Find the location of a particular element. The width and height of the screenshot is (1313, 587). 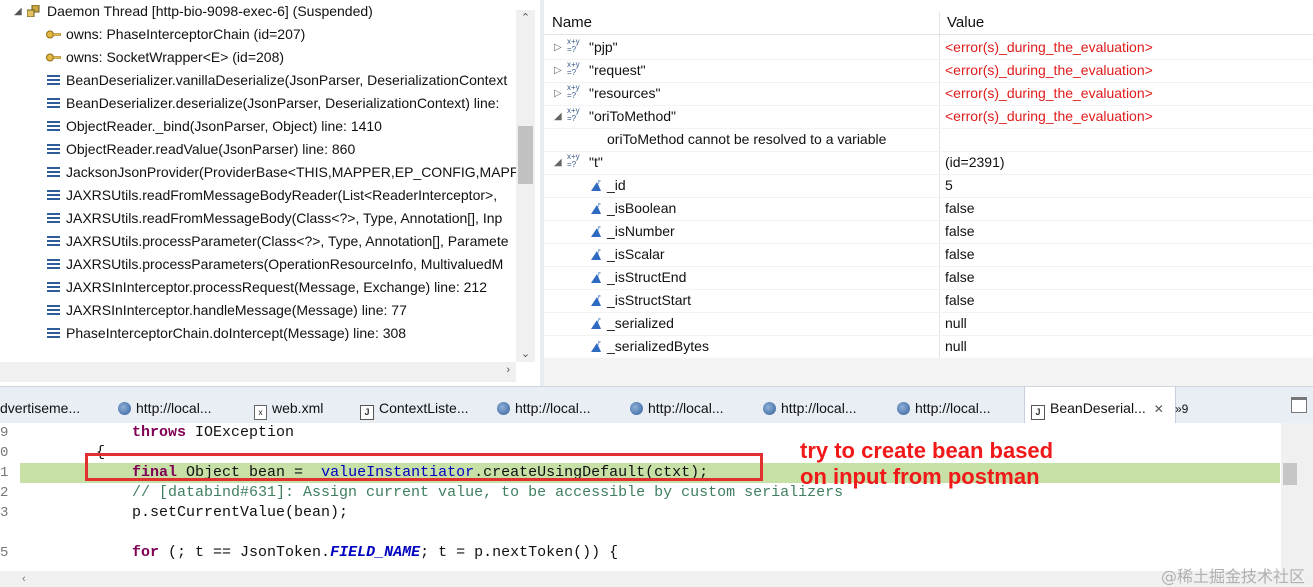

code-line: 9 throws IOException is located at coordinates (640, 433).